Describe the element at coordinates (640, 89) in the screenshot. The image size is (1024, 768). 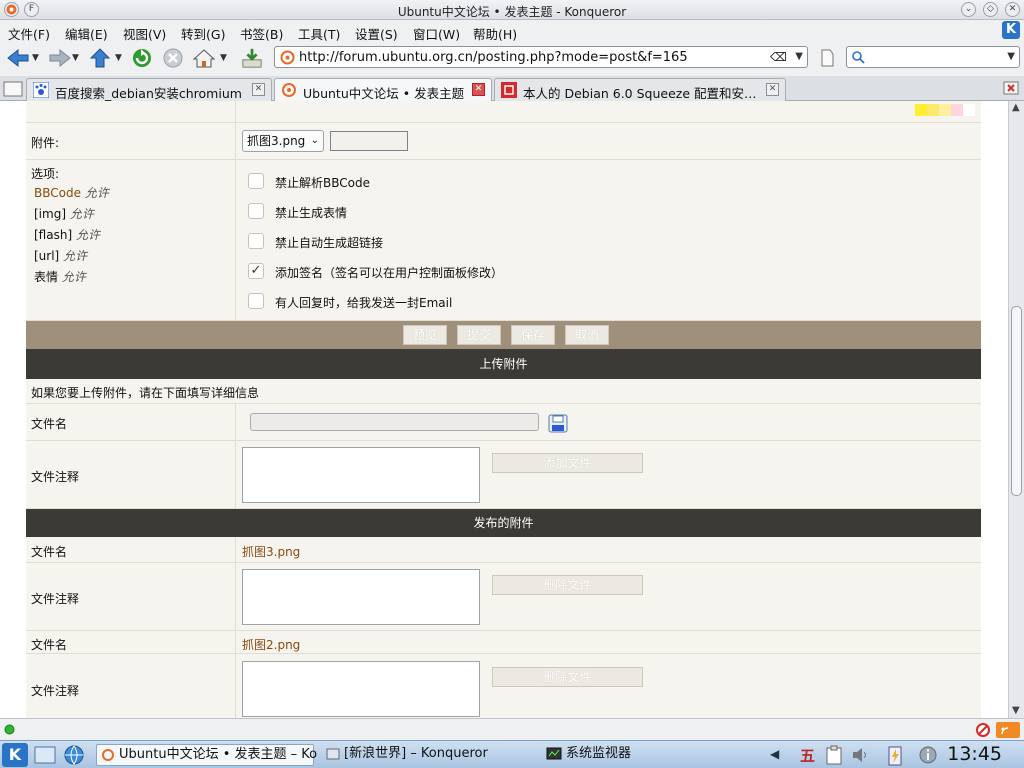
I see `tab-debian-config: 本人的 Debian 6.0 Squeeze 配置和安… ✕` at that location.